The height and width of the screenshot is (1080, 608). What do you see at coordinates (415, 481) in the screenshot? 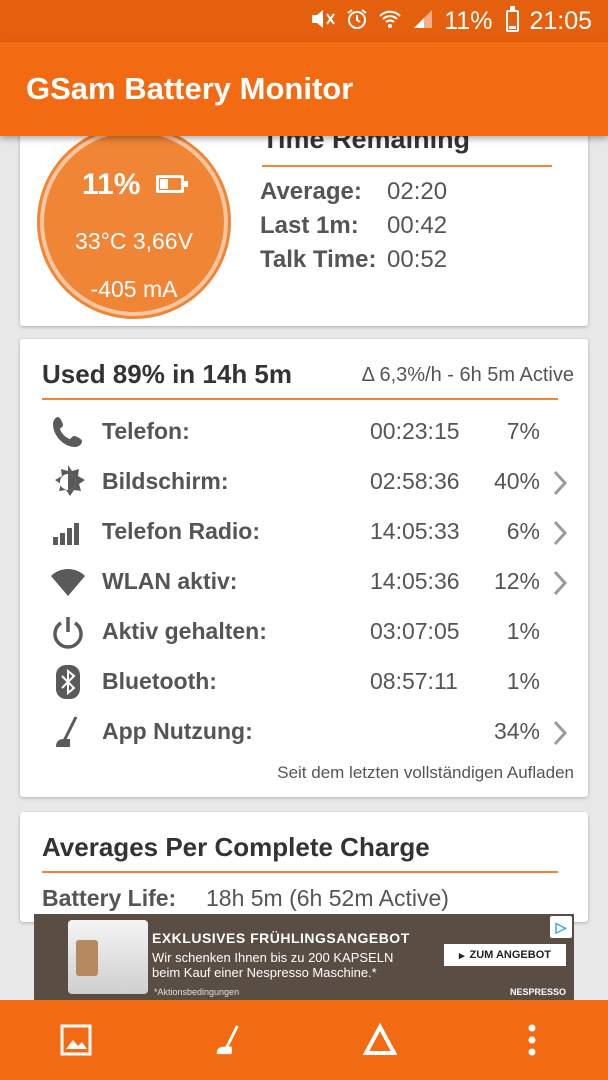
I see `usage-row-time: 02:58:36` at bounding box center [415, 481].